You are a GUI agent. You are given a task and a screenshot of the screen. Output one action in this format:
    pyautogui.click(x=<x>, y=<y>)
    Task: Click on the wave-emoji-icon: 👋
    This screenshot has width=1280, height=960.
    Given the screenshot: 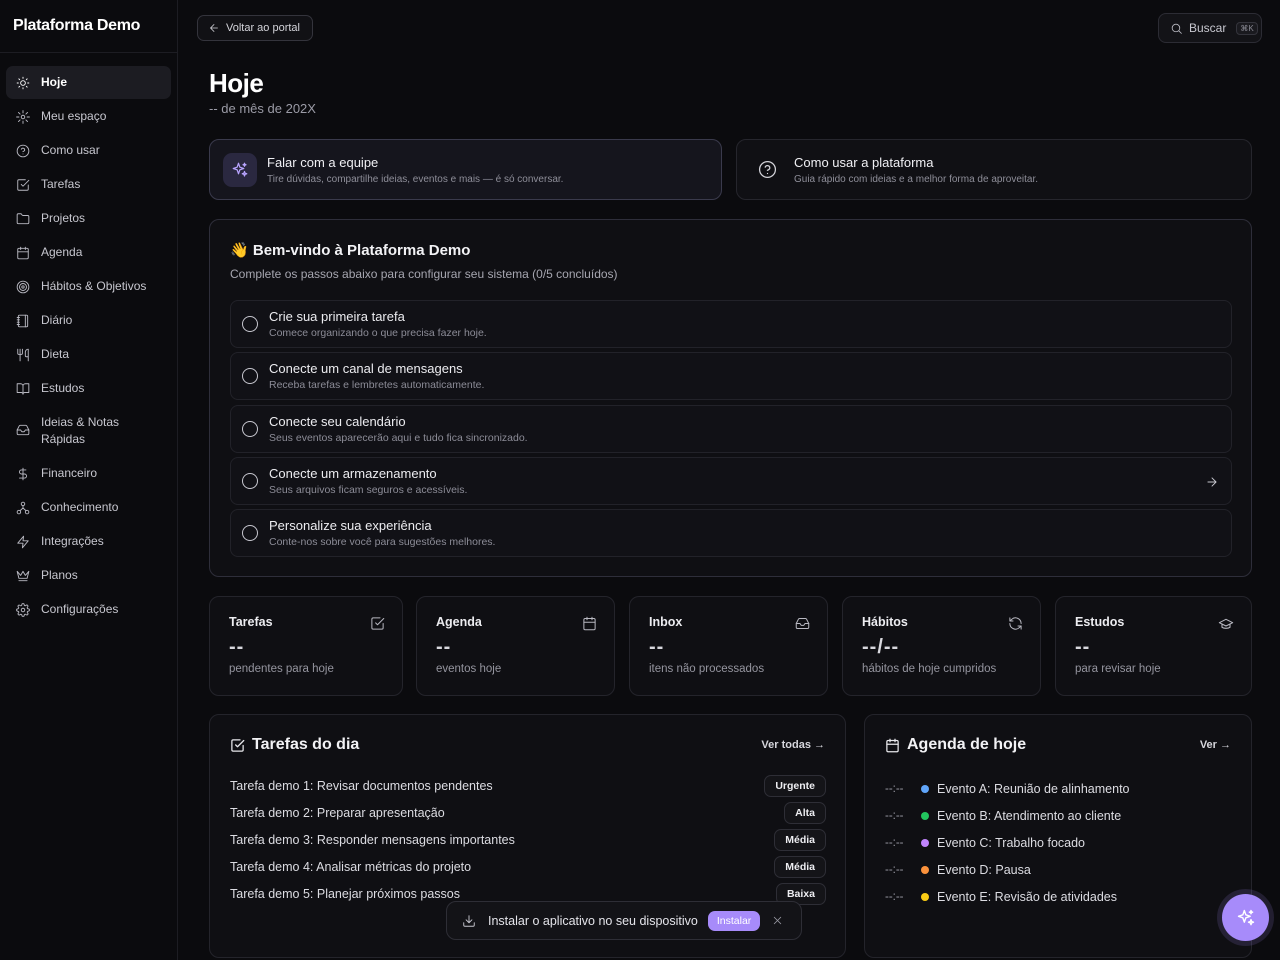 What is the action you would take?
    pyautogui.click(x=239, y=250)
    